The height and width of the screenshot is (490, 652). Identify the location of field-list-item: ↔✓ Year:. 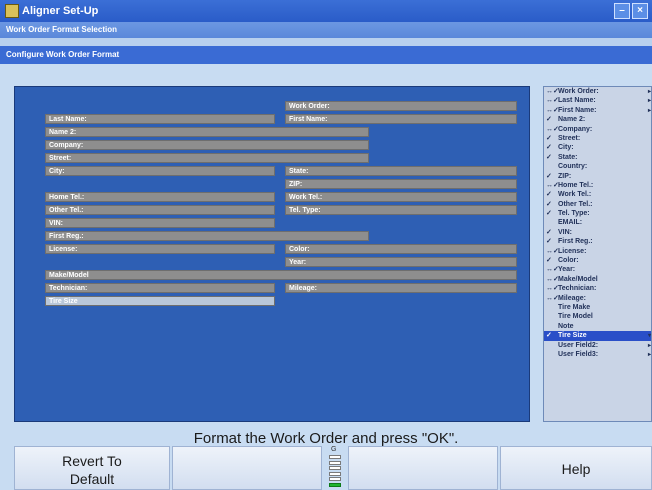
(597, 269).